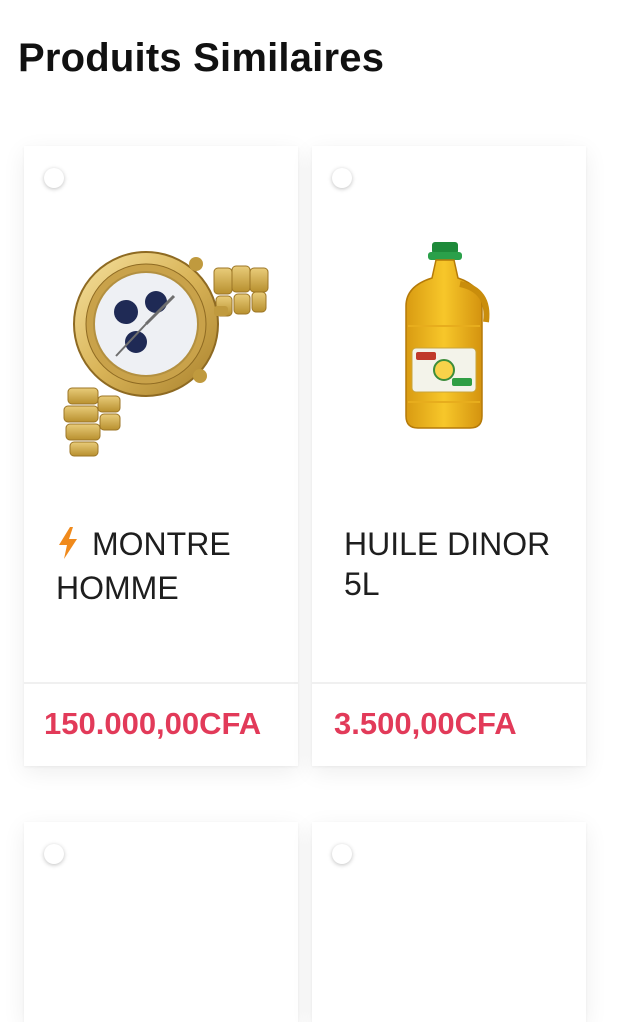 The width and height of the screenshot is (623, 1022). What do you see at coordinates (153, 723) in the screenshot?
I see `product-price: 150.000,00CFA` at bounding box center [153, 723].